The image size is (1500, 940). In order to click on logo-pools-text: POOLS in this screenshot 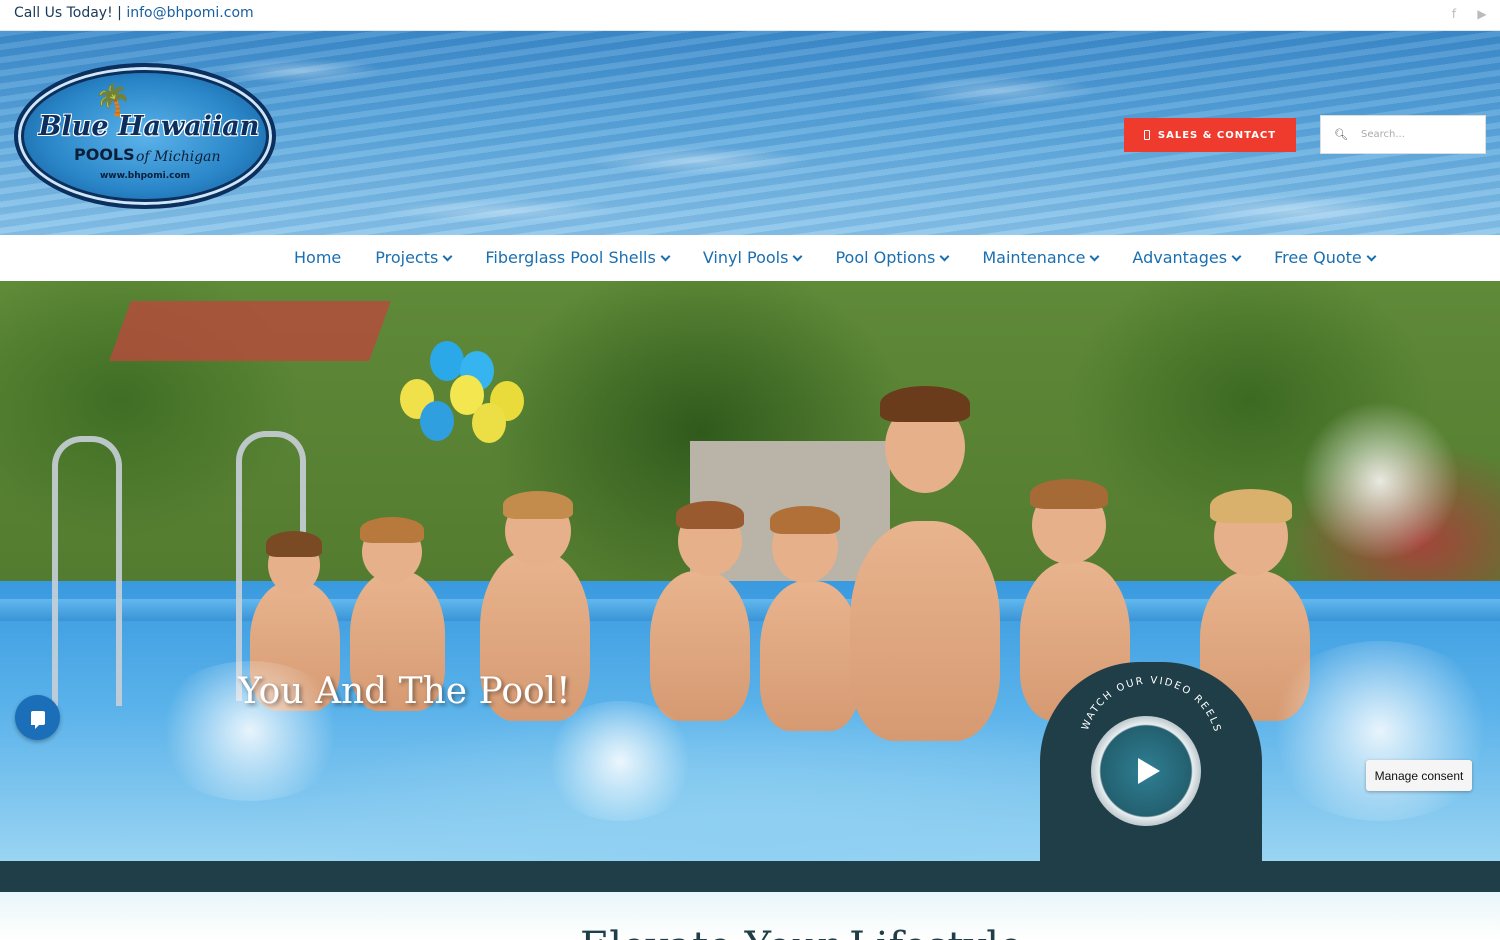, I will do `click(104, 154)`.